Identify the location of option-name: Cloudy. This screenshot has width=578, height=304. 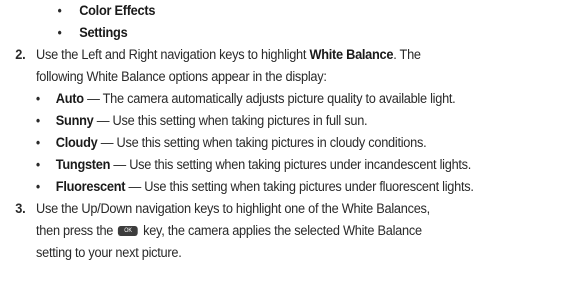
(76, 143).